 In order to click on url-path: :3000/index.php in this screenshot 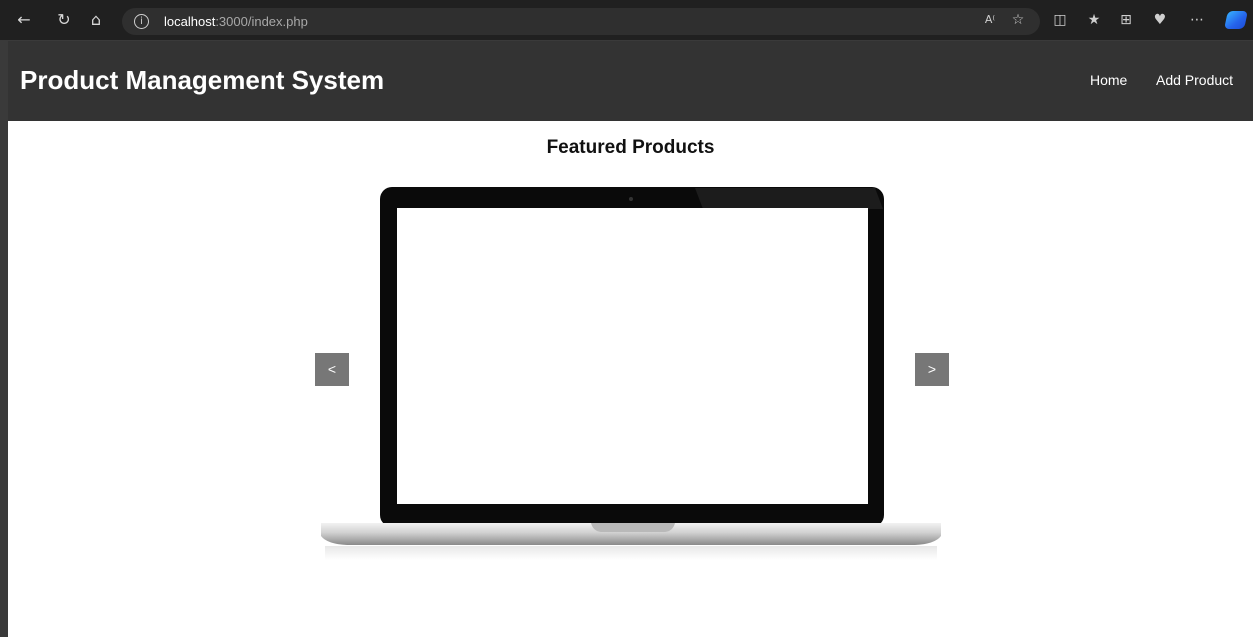, I will do `click(261, 21)`.